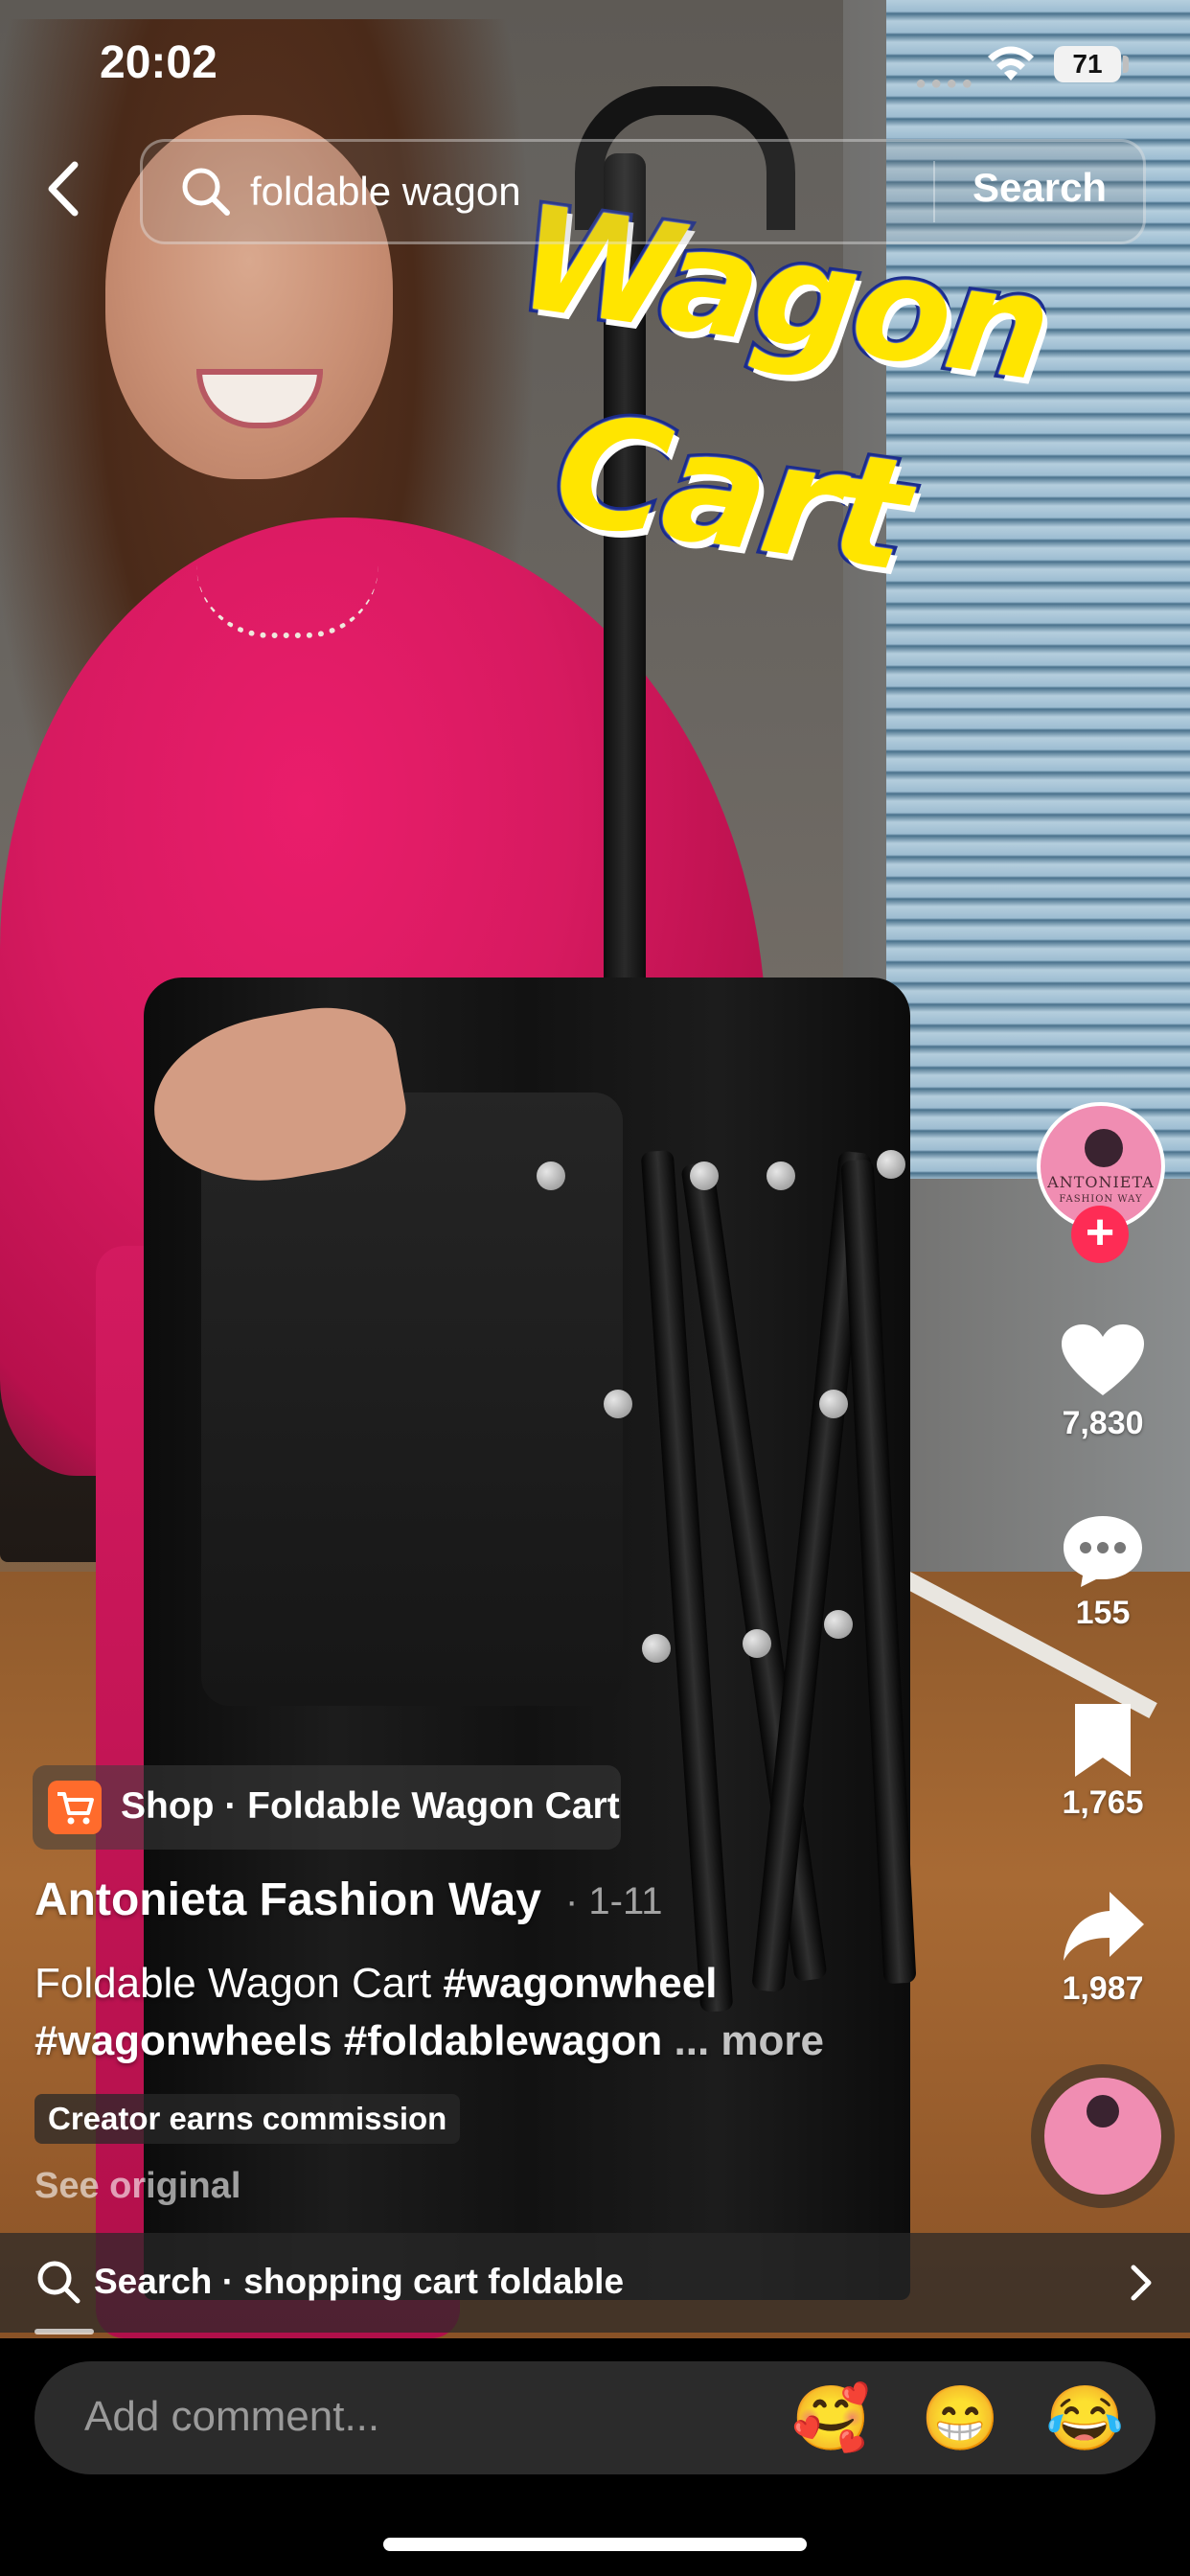 The image size is (1190, 2576). I want to click on like-button: 7,830, so click(1103, 1382).